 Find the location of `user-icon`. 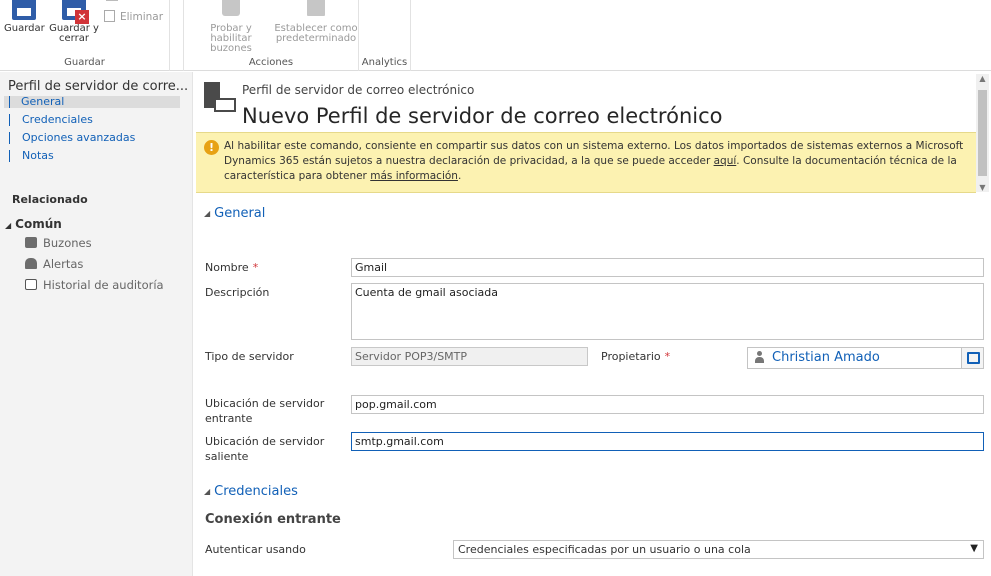

user-icon is located at coordinates (759, 357).